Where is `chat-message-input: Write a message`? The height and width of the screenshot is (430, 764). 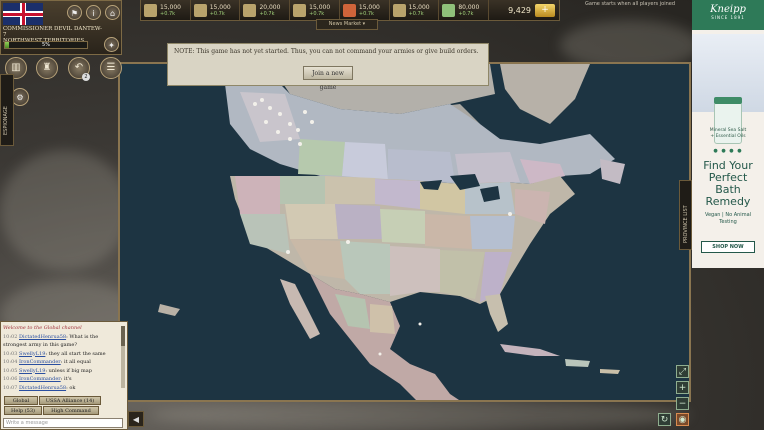
chat-message-input: Write a message is located at coordinates (63, 423).